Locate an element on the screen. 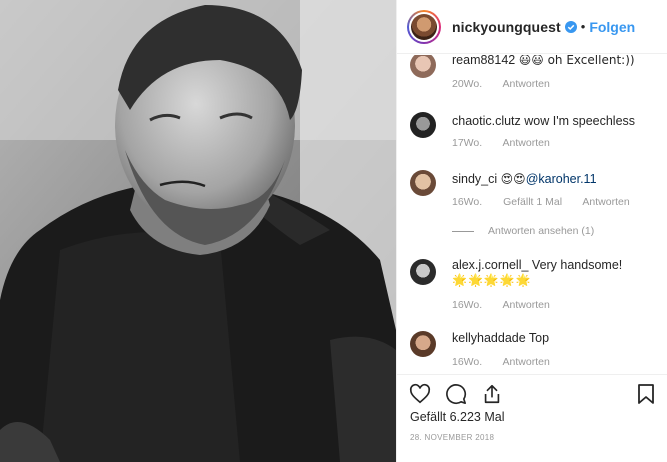  share-icon is located at coordinates (492, 394).